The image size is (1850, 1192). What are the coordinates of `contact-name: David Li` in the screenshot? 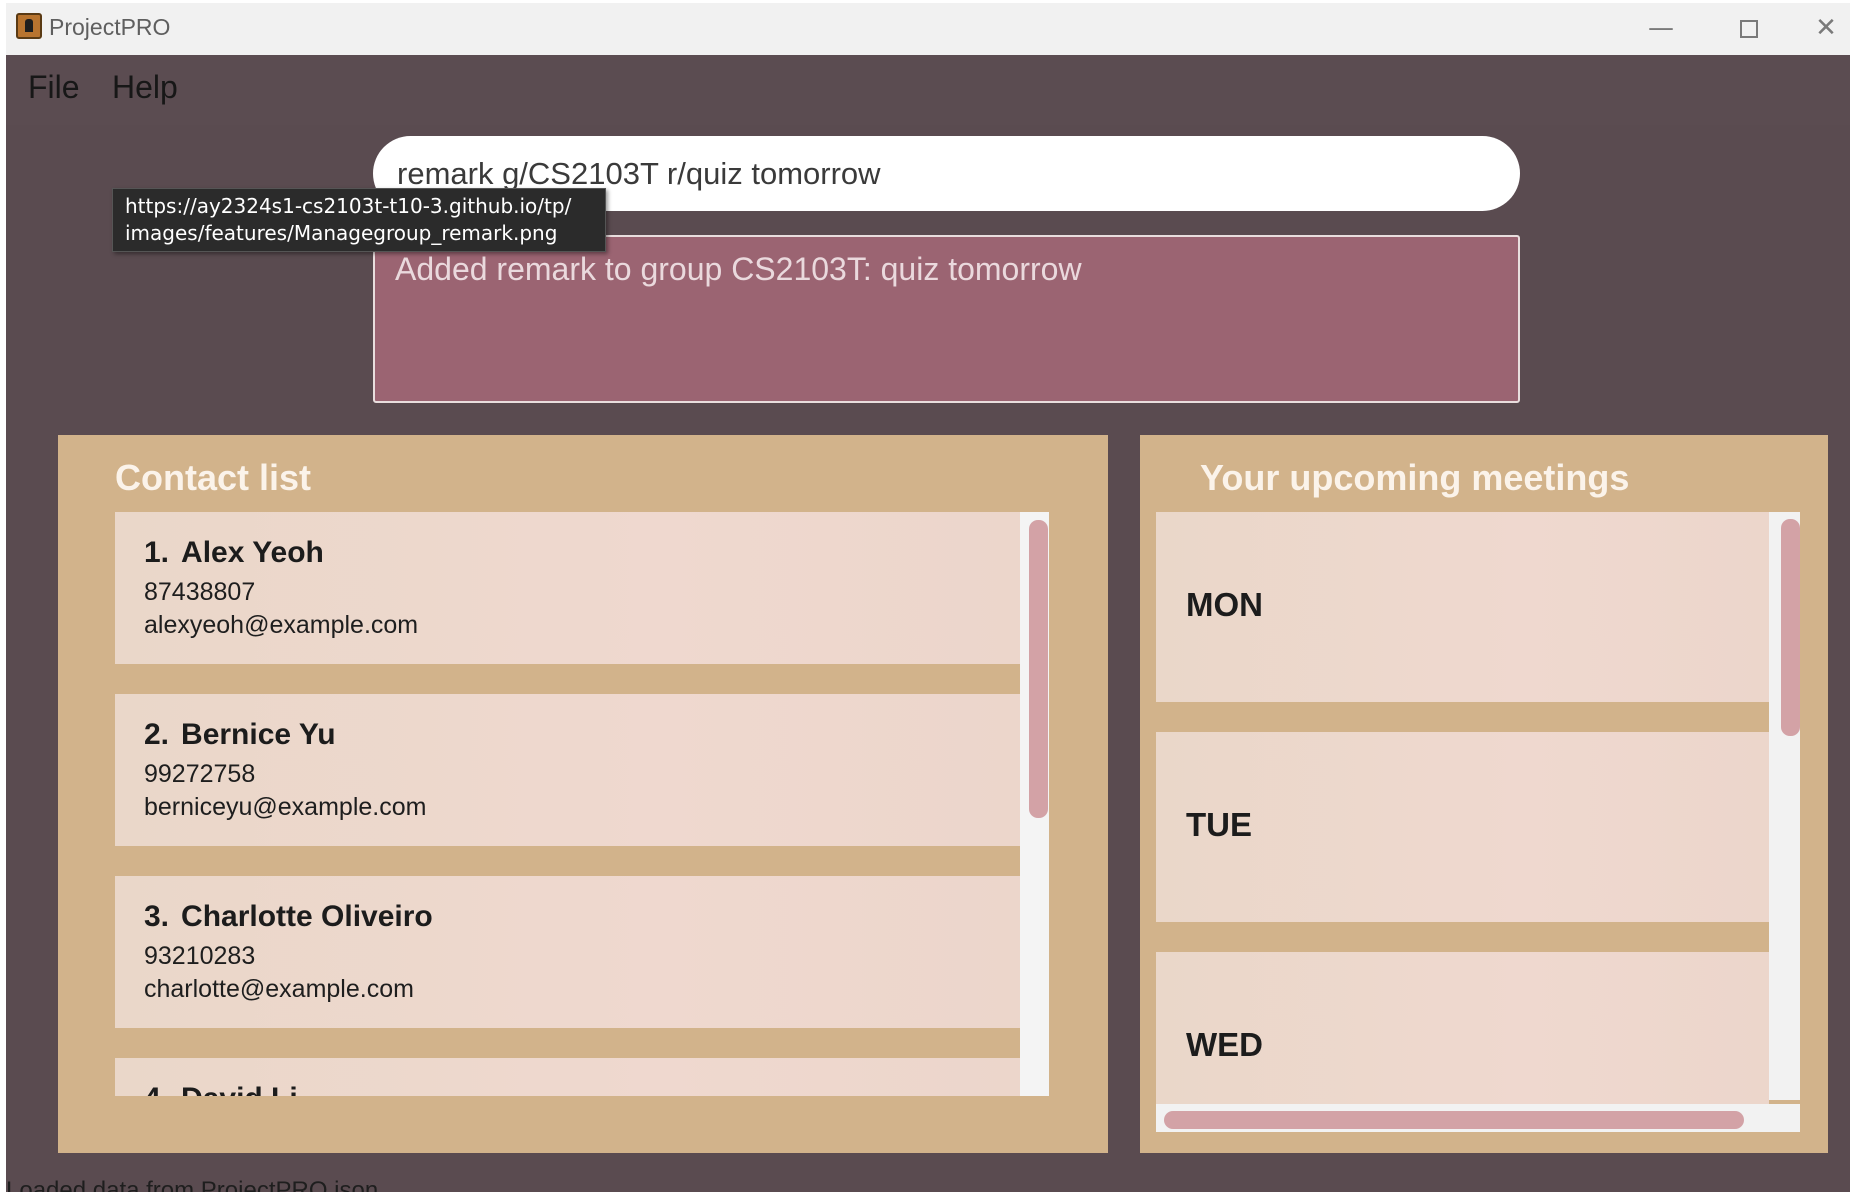 It's located at (239, 1089).